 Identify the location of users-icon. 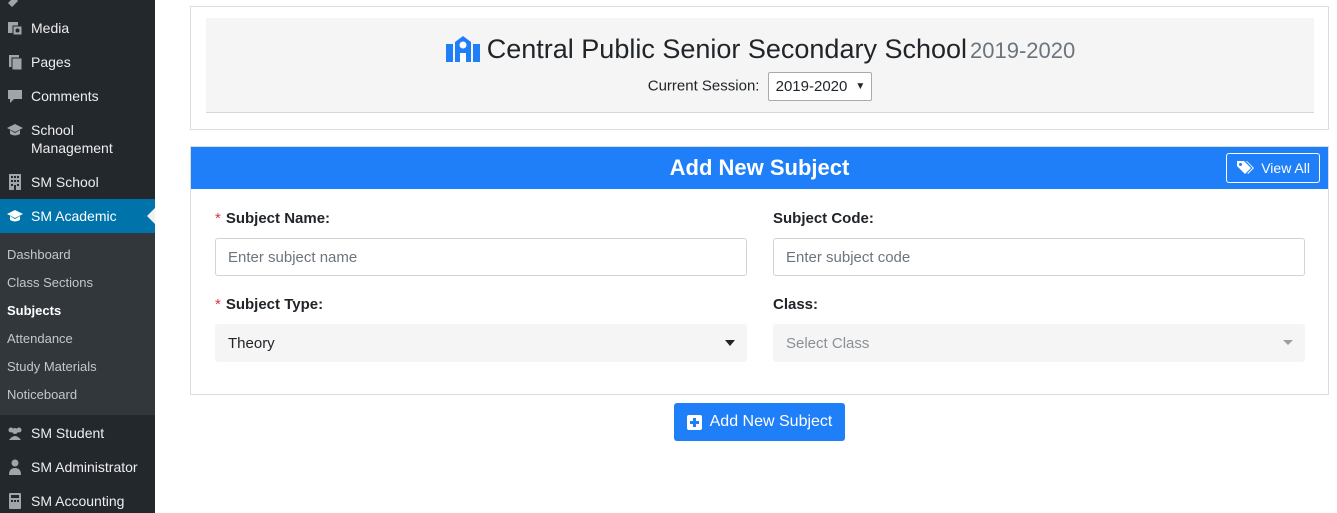
(15, 433).